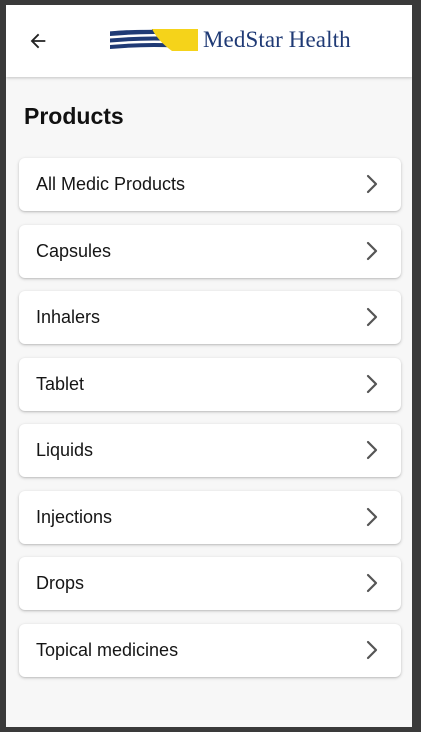  Describe the element at coordinates (60, 383) in the screenshot. I see `list-item-label: Tablet` at that location.